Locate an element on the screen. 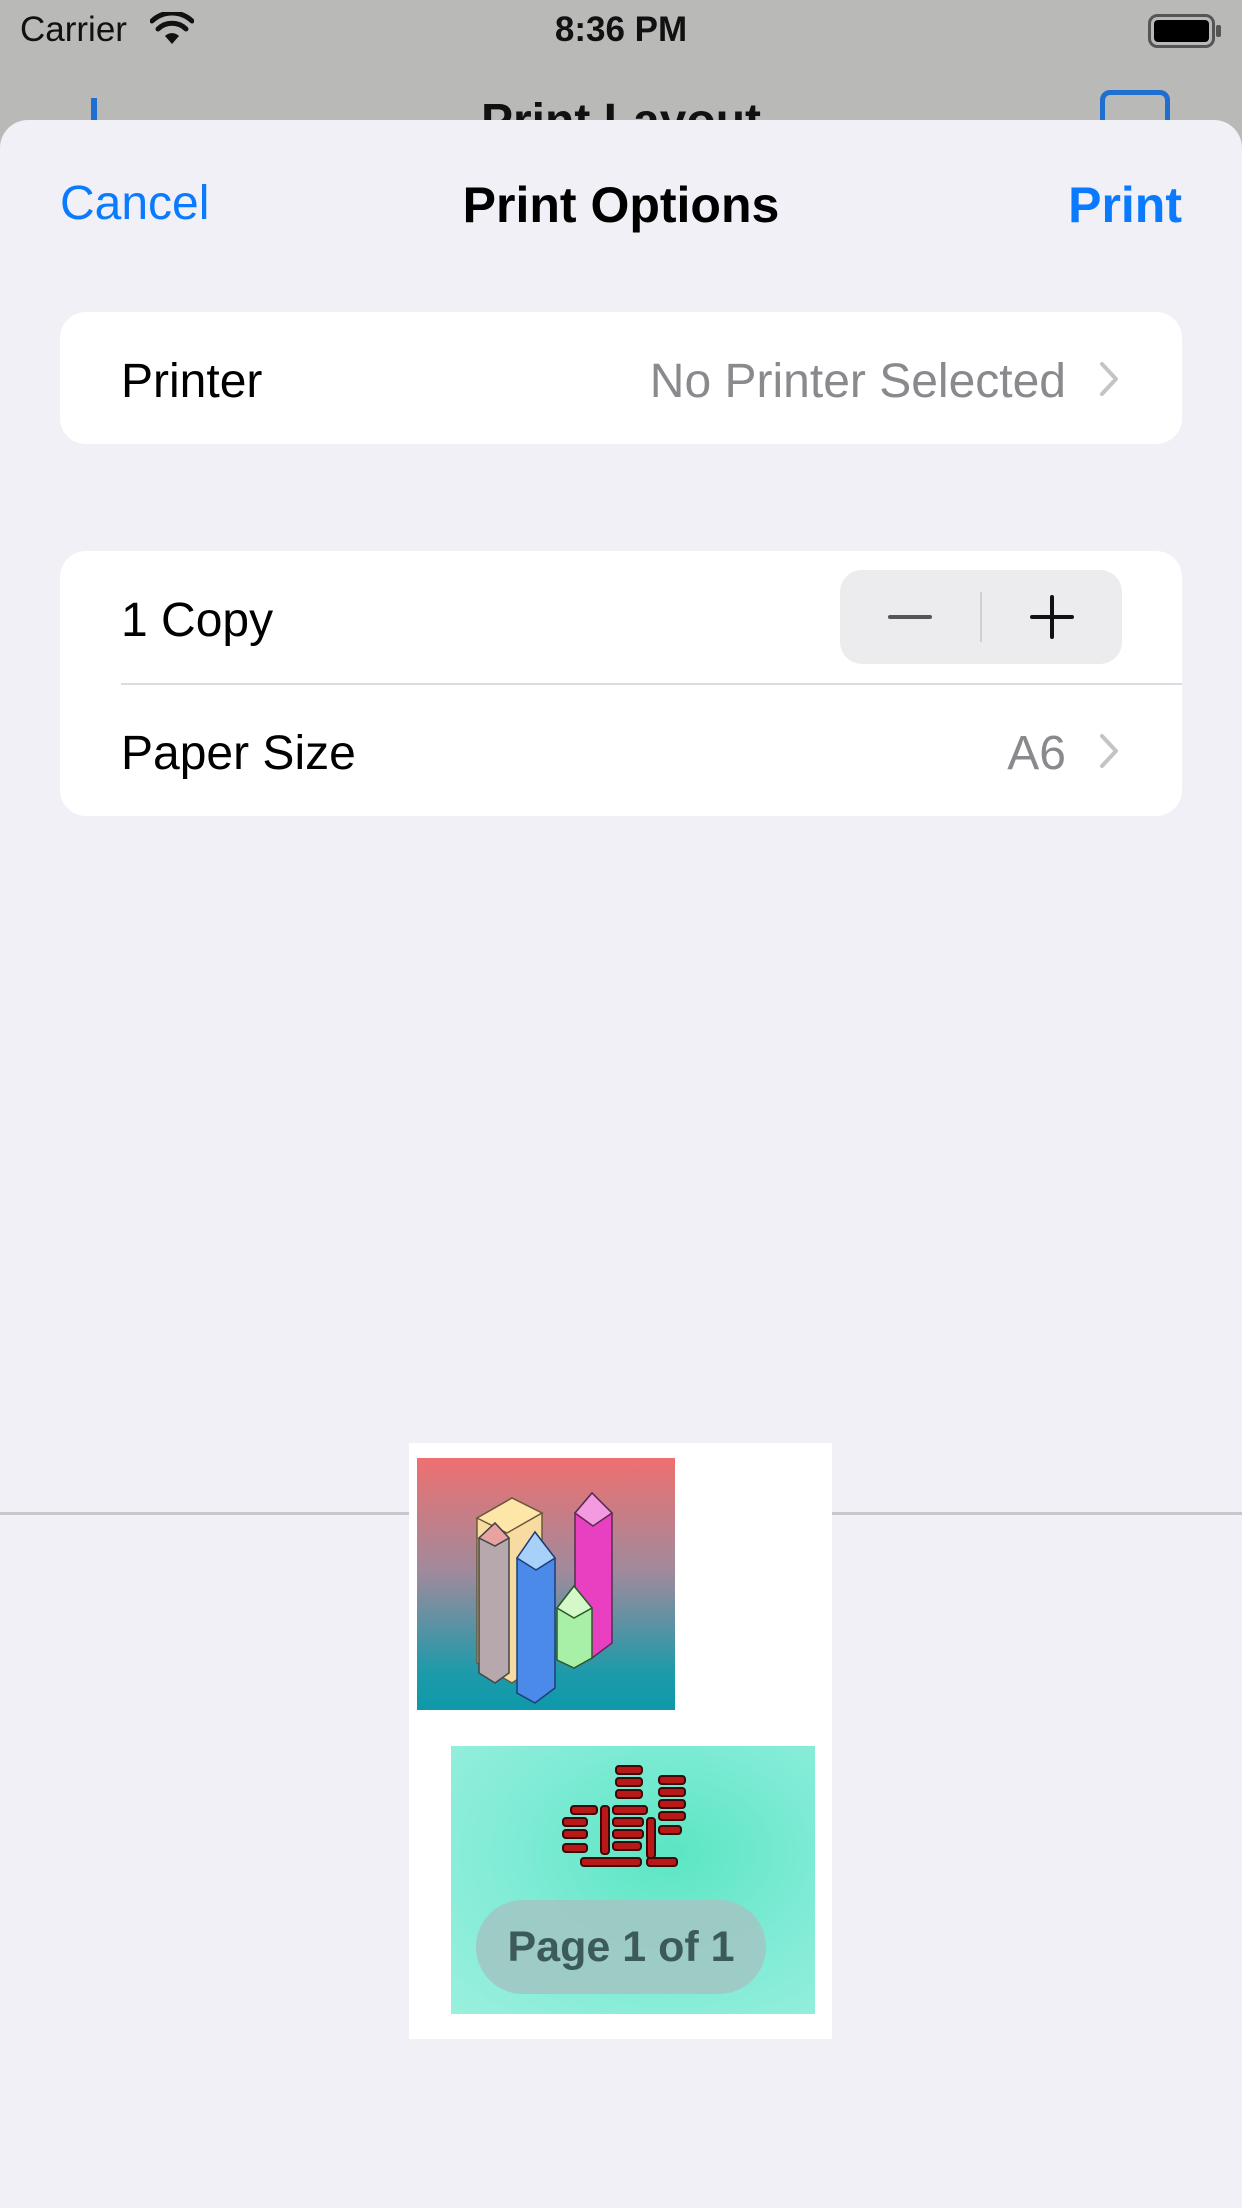  clock: 8:36 PM is located at coordinates (621, 29).